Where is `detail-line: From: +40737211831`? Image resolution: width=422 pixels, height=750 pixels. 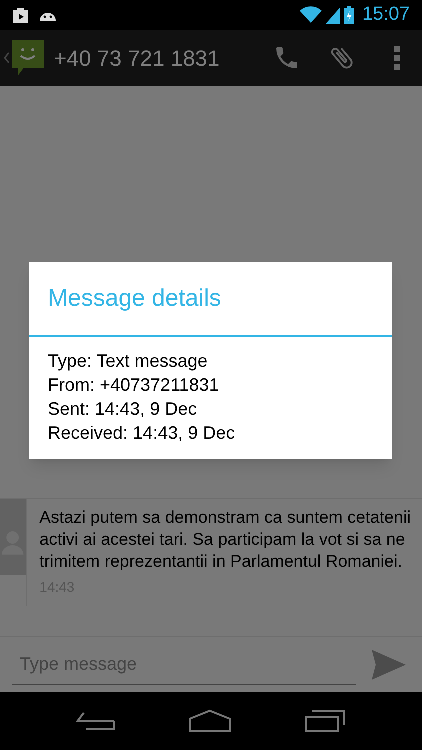
detail-line: From: +40737211831 is located at coordinates (134, 385).